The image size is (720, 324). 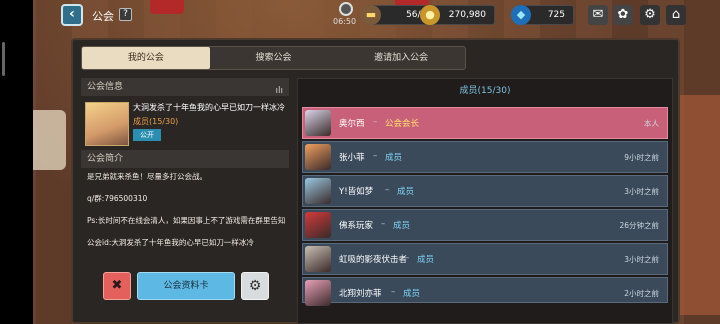 I want to click on guild-info-box: 大洞发杀了十年鱼我的心早已如刀一样冰冷 成员(15/30) 公开, so click(x=185, y=123).